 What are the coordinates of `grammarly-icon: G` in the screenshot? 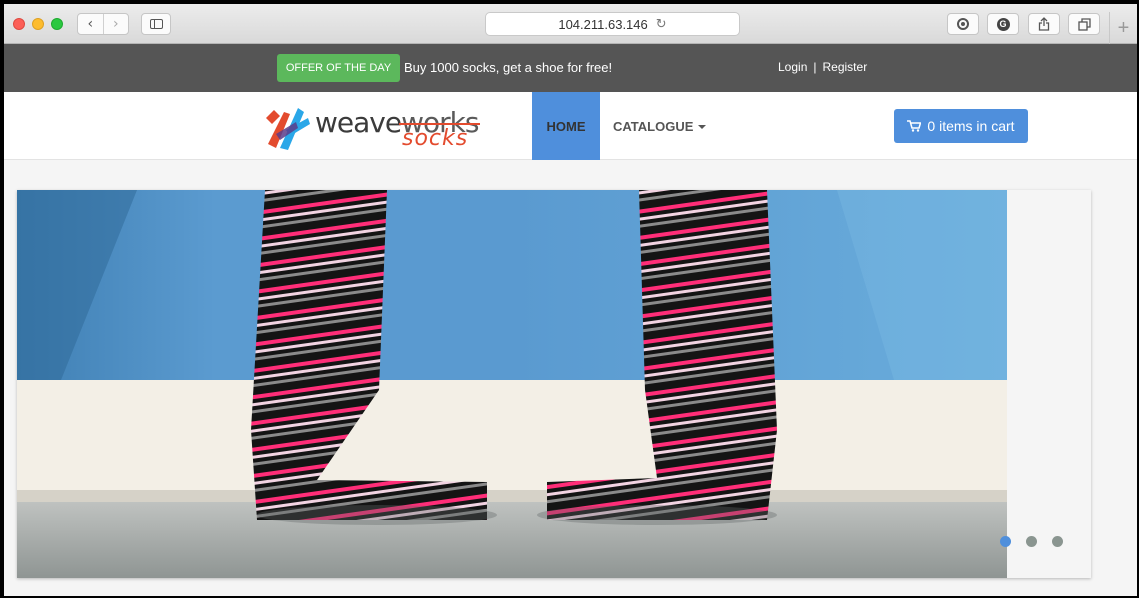 It's located at (1003, 24).